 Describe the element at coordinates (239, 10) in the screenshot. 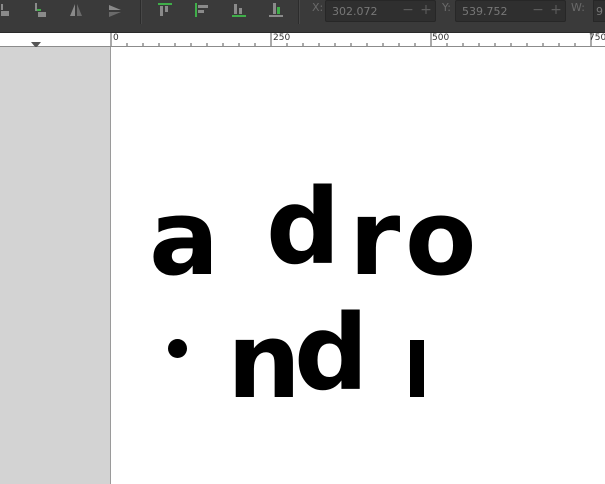

I see `align-bottom-edges-icon` at that location.